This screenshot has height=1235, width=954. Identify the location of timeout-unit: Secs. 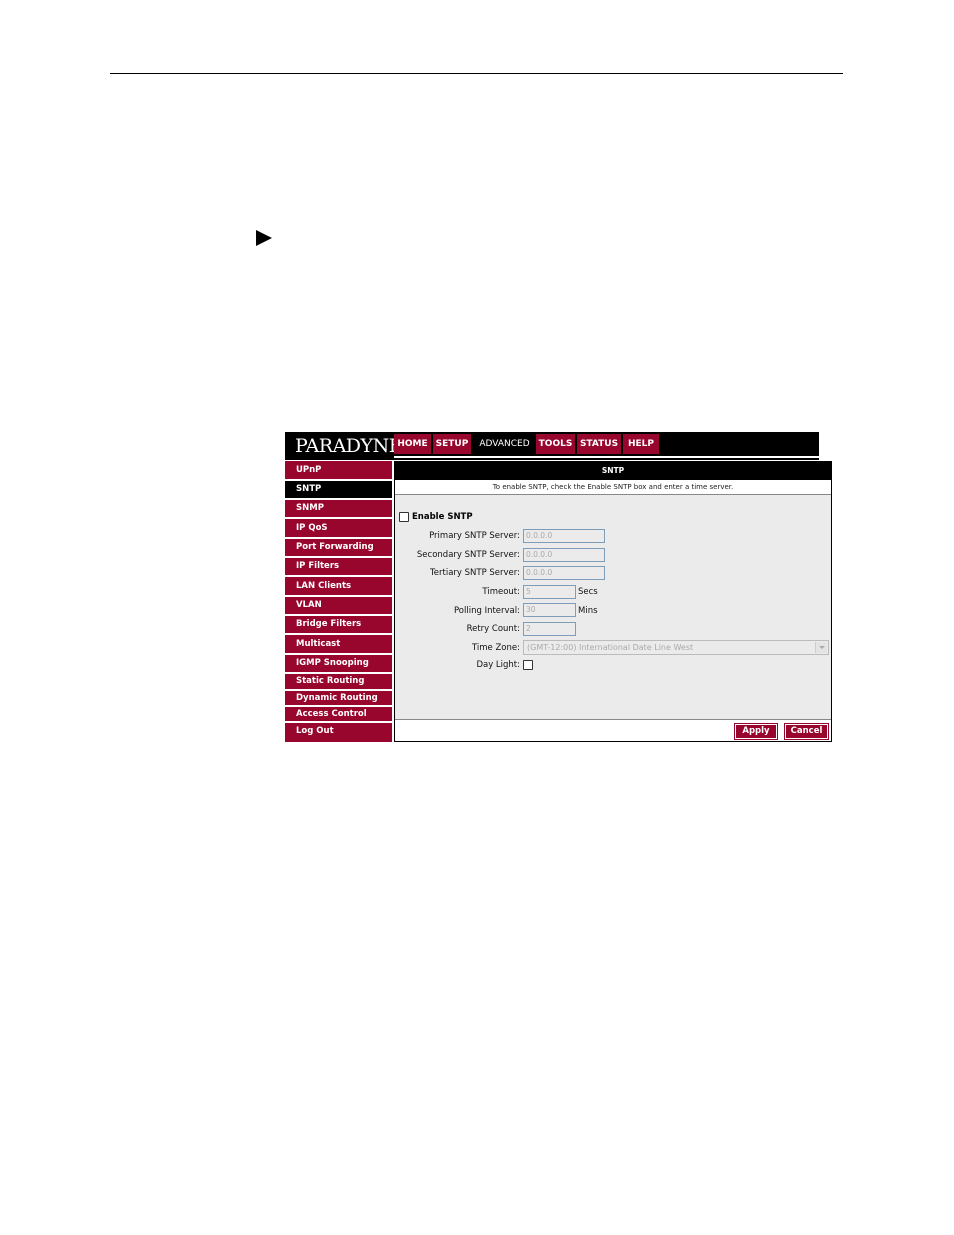
(588, 592).